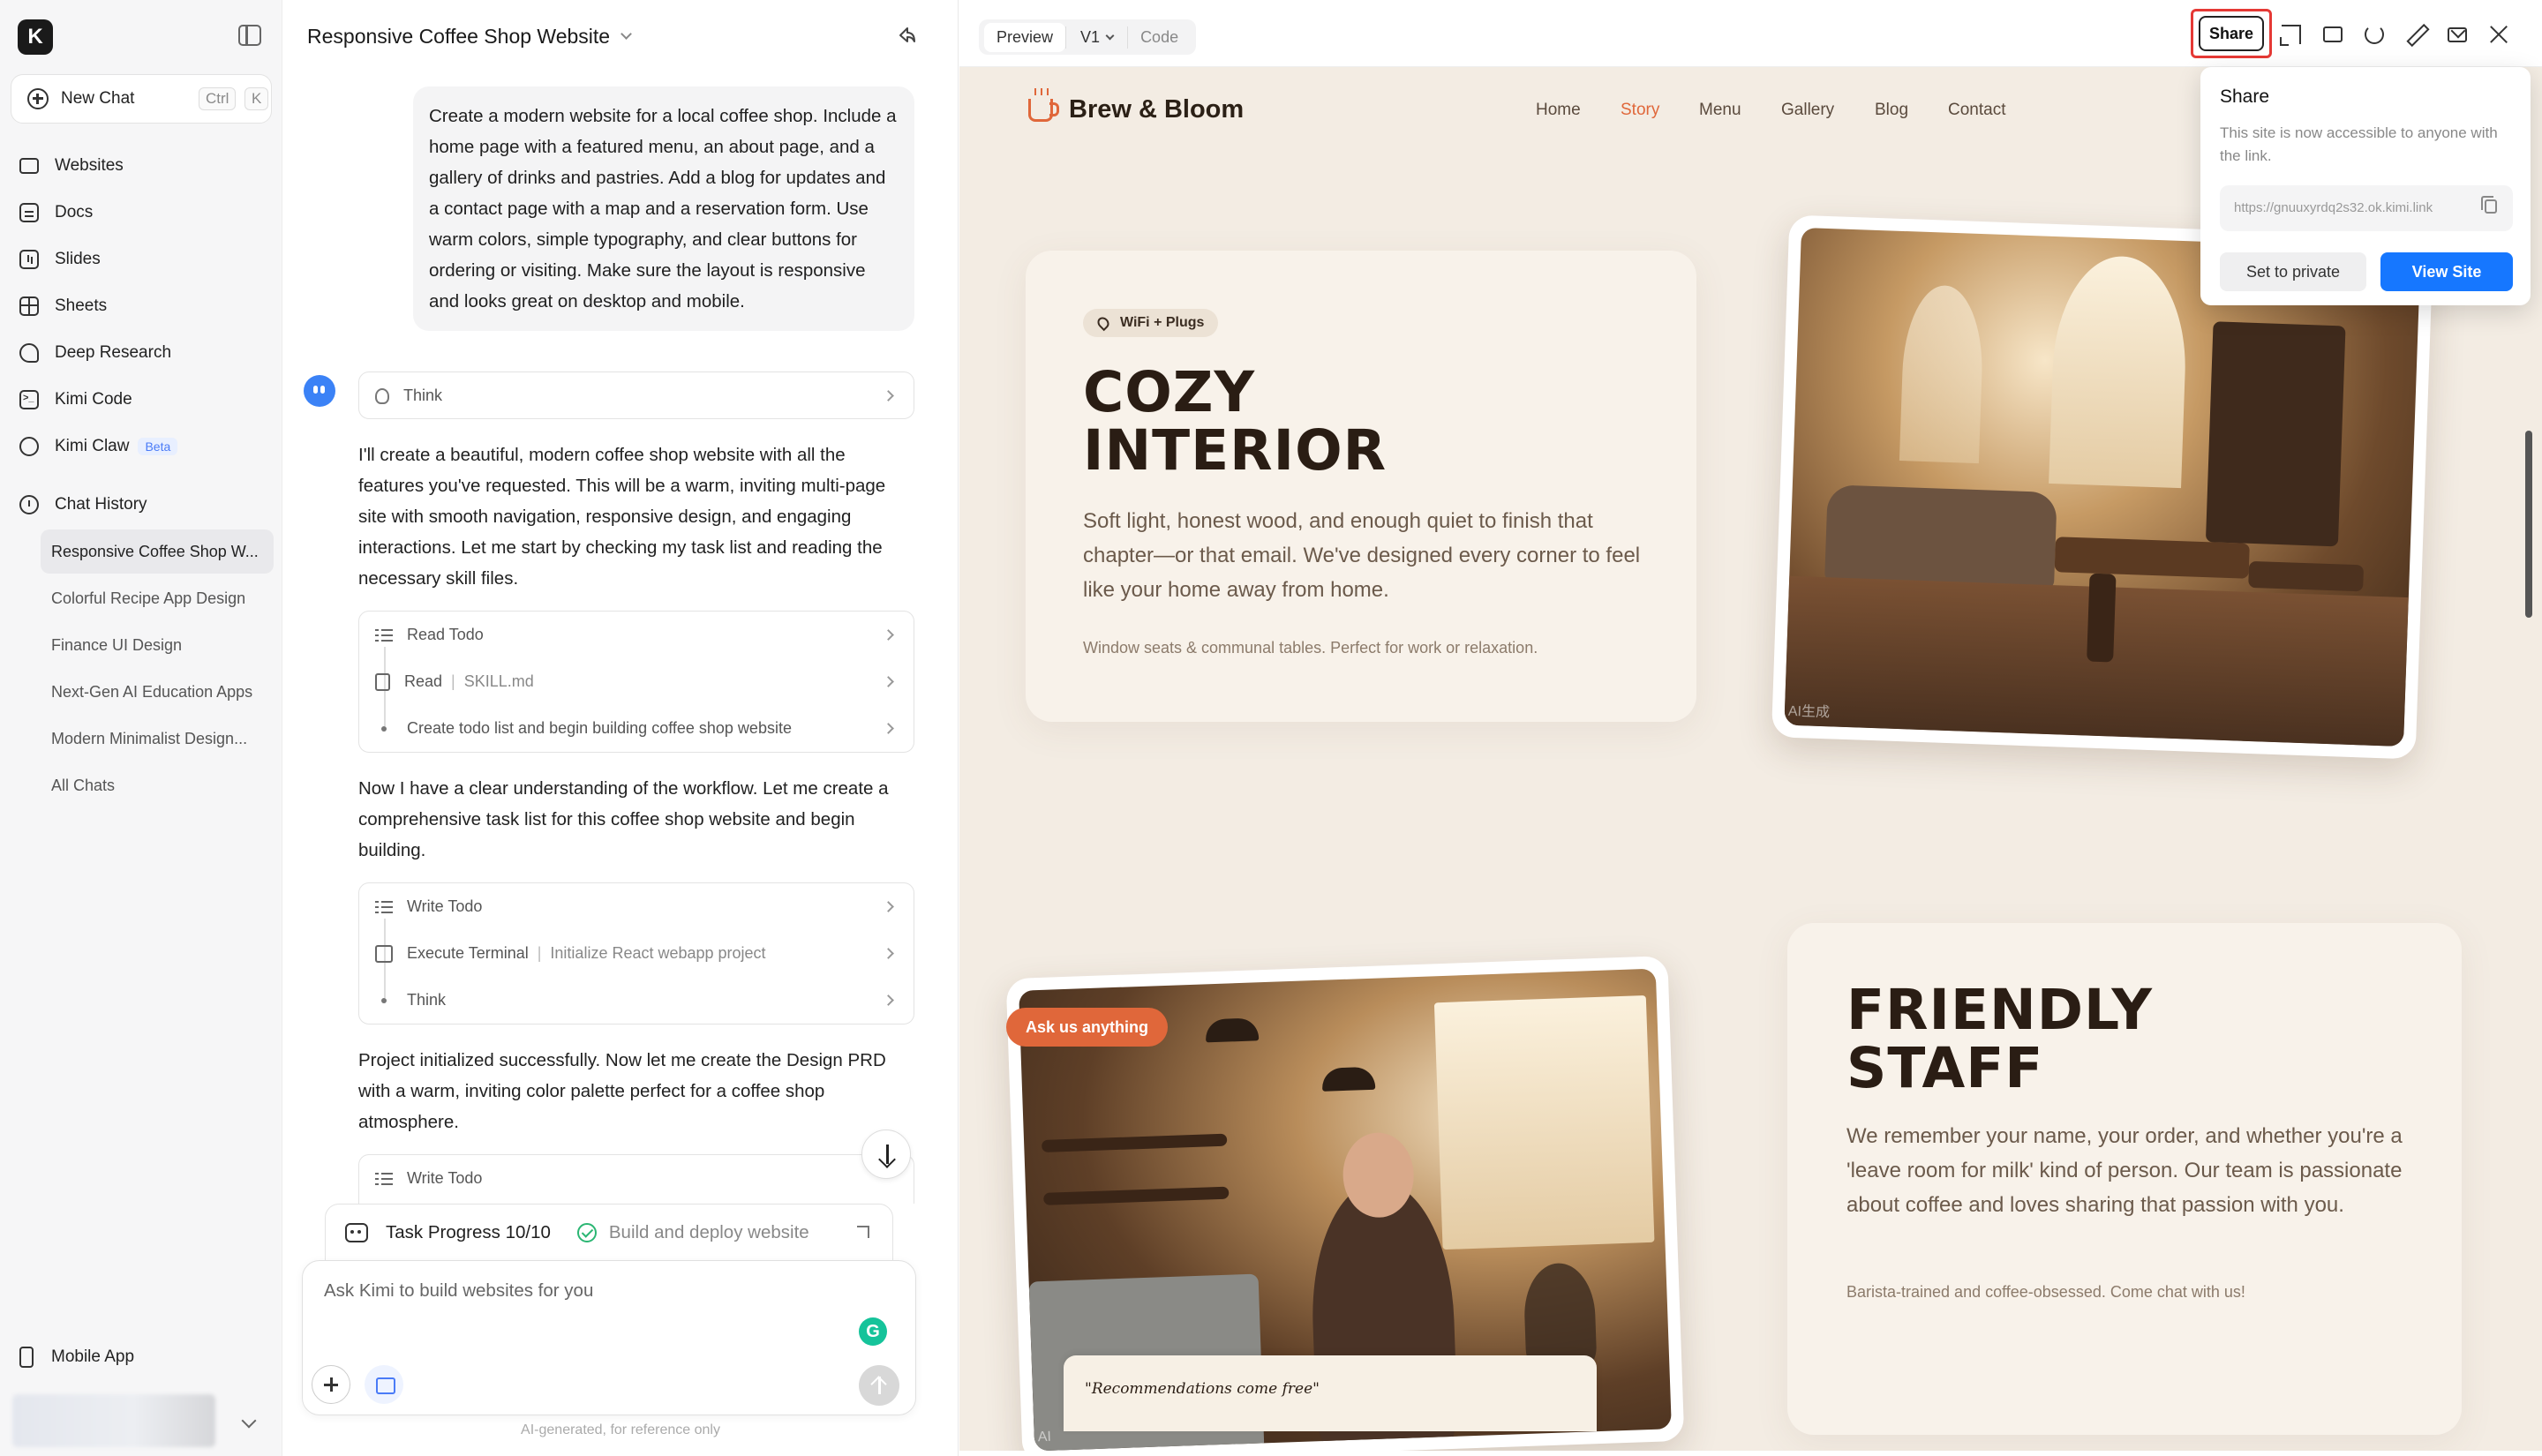 The image size is (2542, 1456). Describe the element at coordinates (445, 906) in the screenshot. I see `tool-label: Write Todo` at that location.